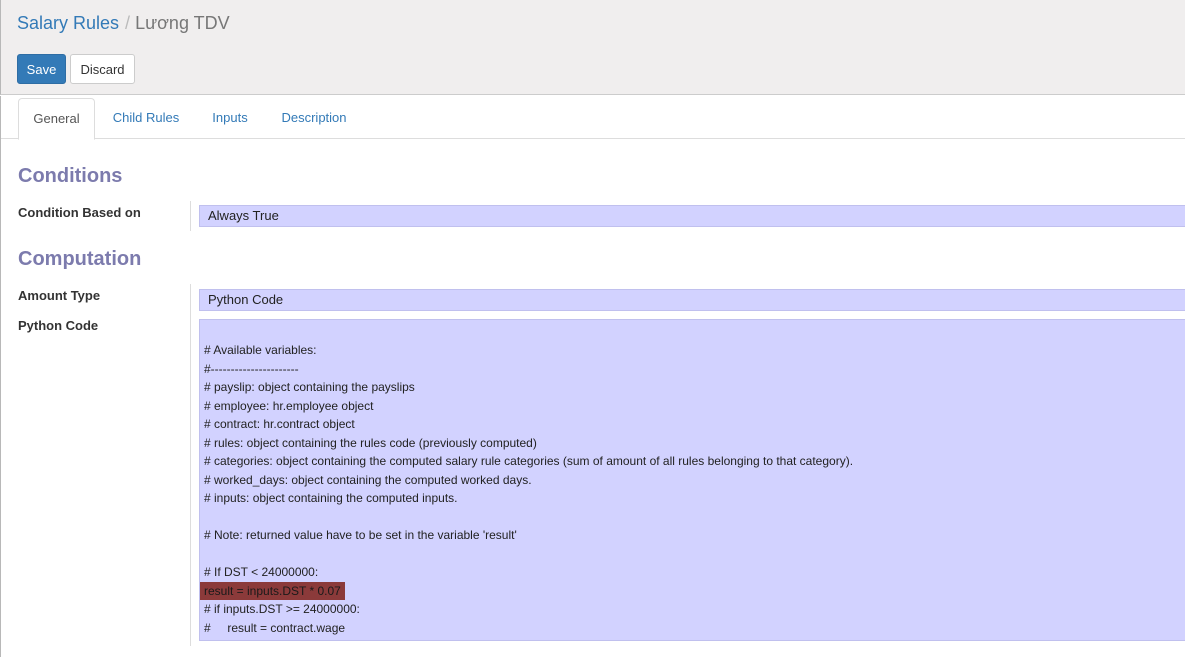  I want to click on save-button: Save, so click(41, 69).